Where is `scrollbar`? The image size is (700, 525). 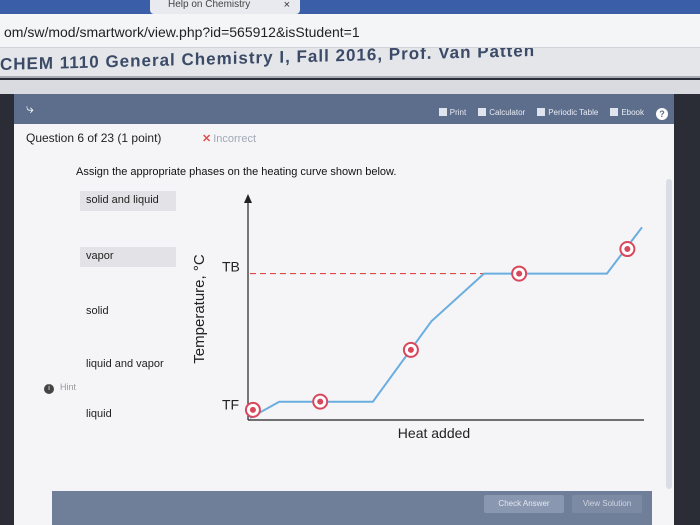 scrollbar is located at coordinates (669, 334).